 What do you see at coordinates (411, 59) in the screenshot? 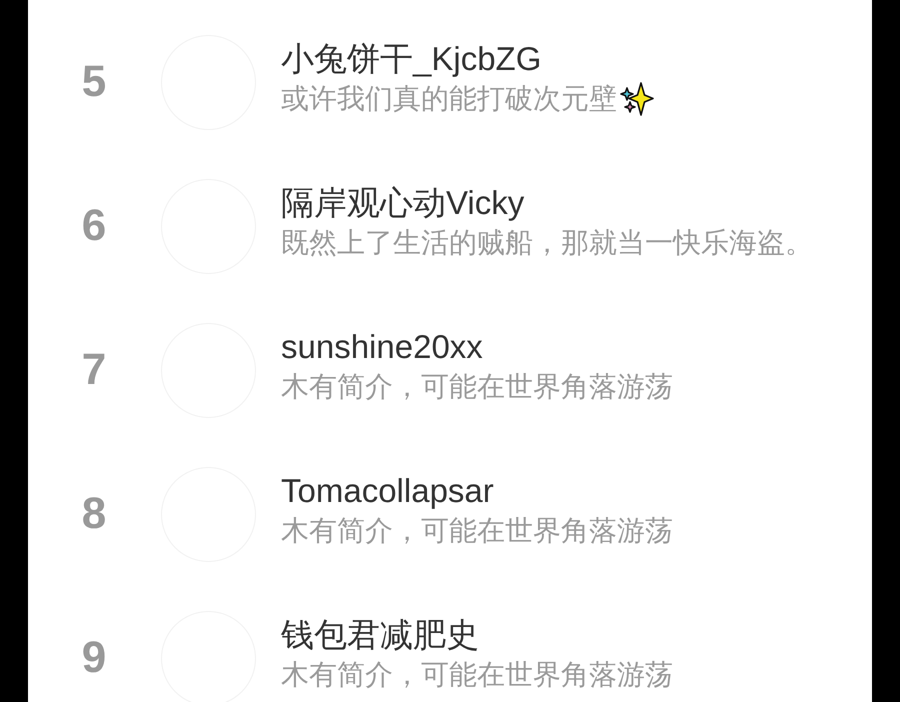
I see `user-name: 小兔饼干_KjcbZG` at bounding box center [411, 59].